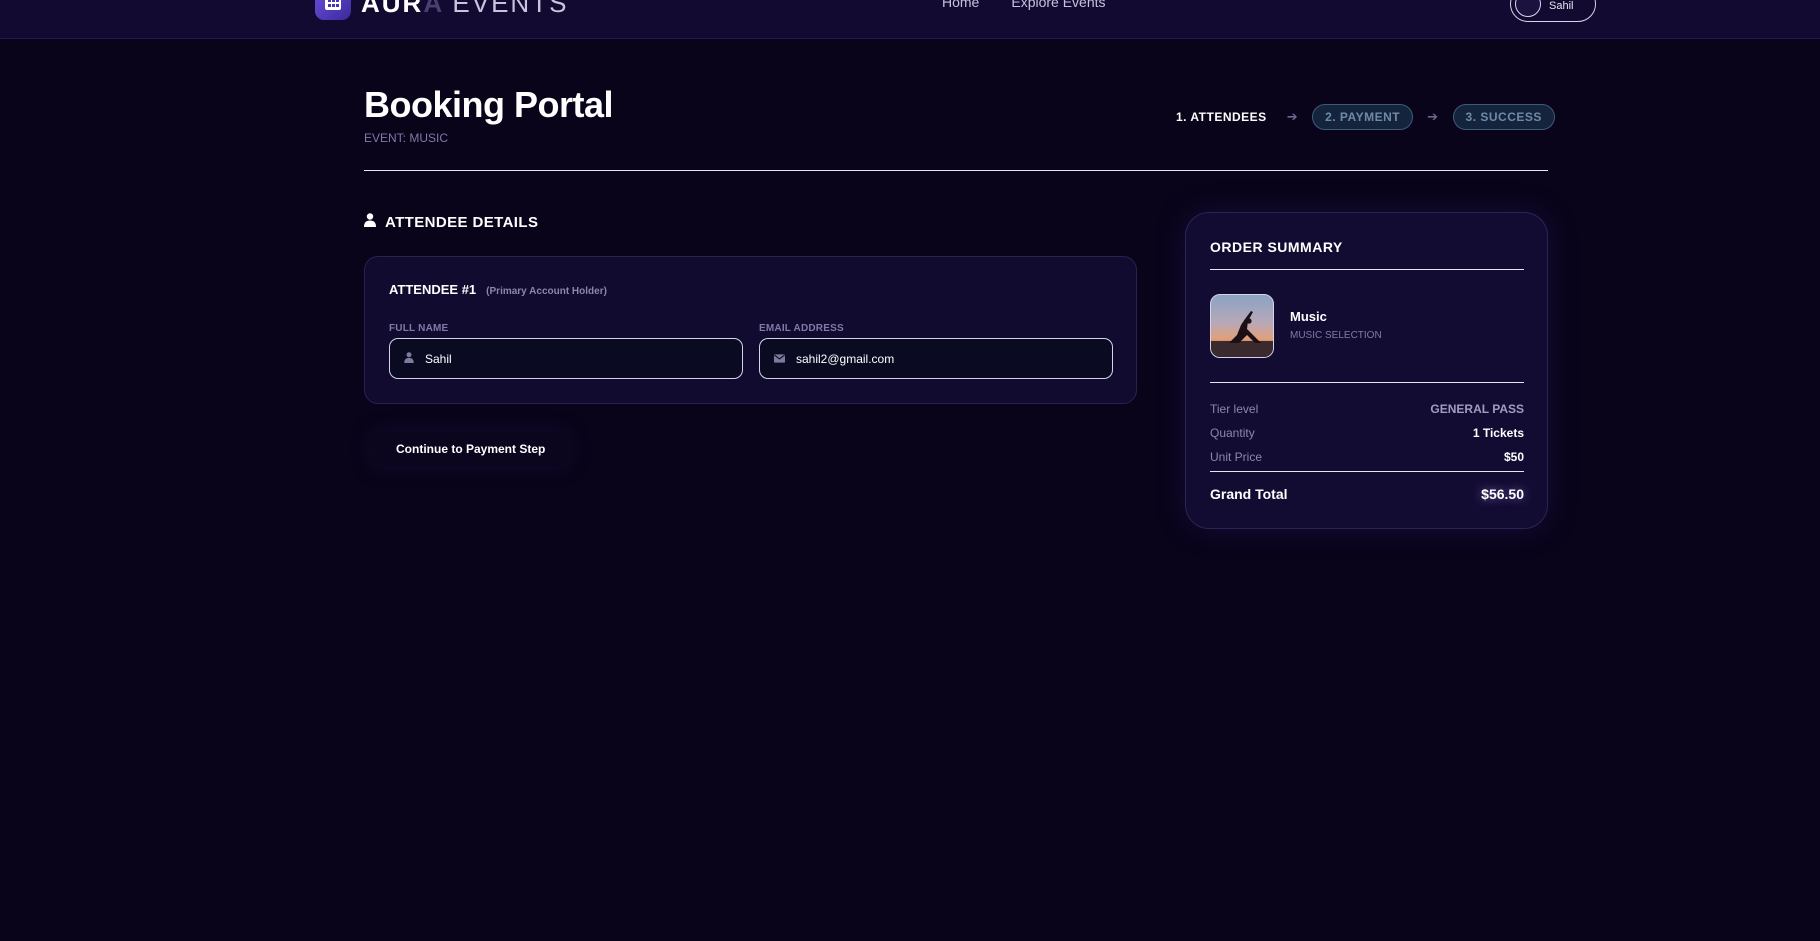 The height and width of the screenshot is (941, 1820). Describe the element at coordinates (433, 9) in the screenshot. I see `brand-aura-fade: A` at that location.